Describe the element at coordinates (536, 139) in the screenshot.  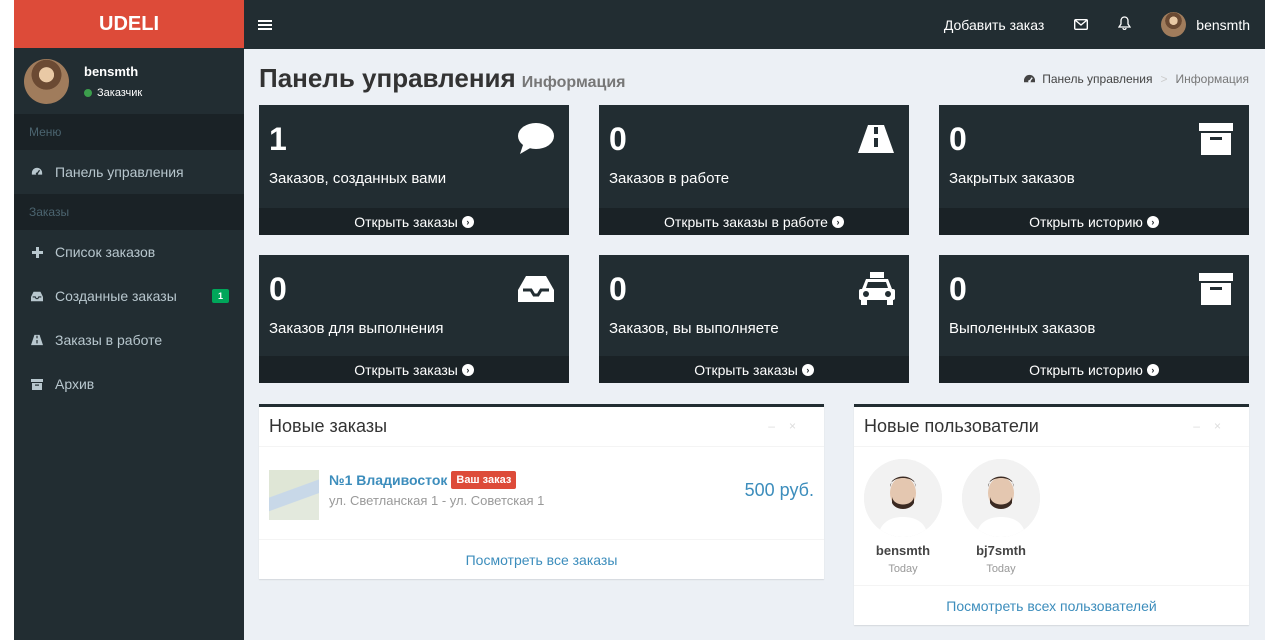
I see `comment-icon` at that location.